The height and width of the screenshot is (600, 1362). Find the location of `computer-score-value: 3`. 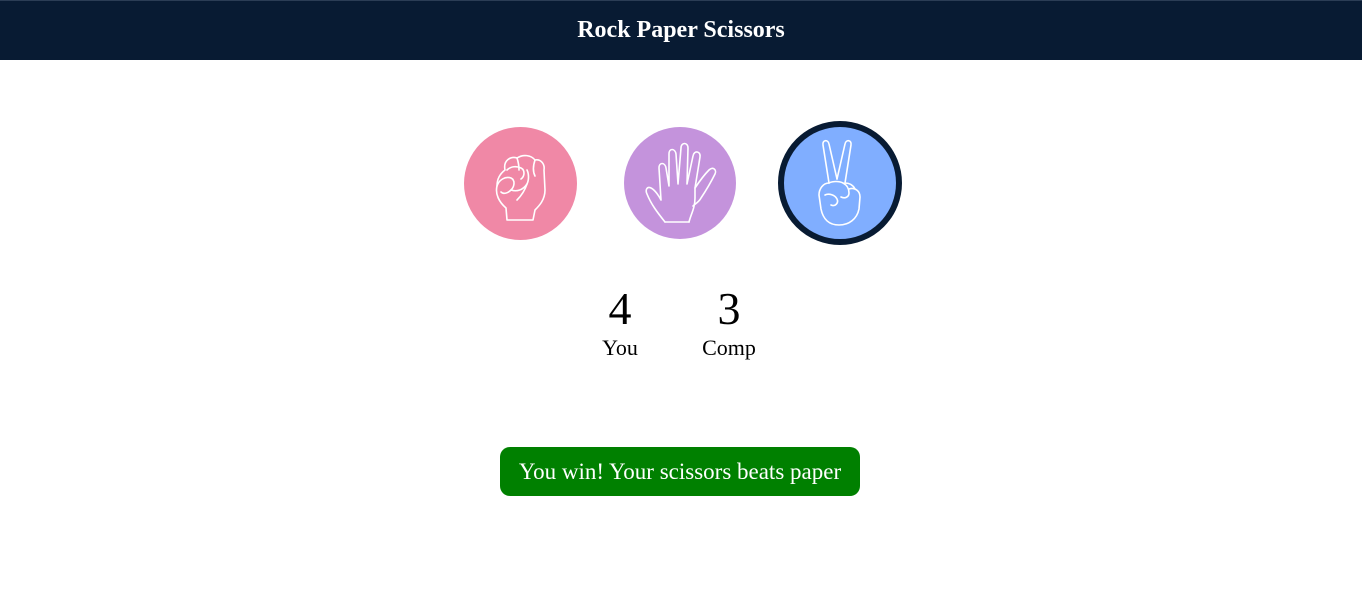

computer-score-value: 3 is located at coordinates (729, 308).